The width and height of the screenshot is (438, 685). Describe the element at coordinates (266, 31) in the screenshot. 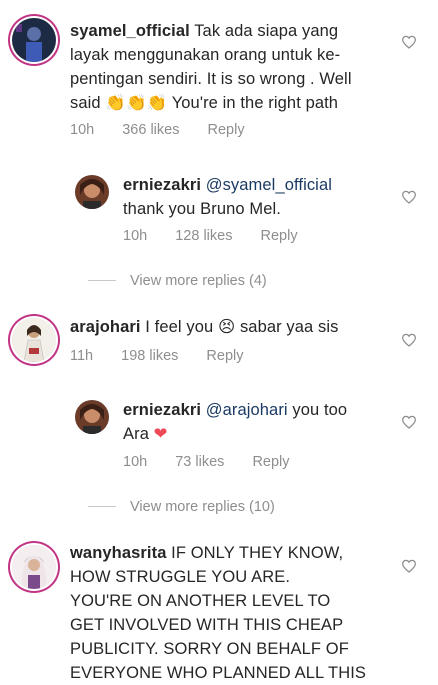

I see `comment-line-1: Tak ada siapa yang` at that location.